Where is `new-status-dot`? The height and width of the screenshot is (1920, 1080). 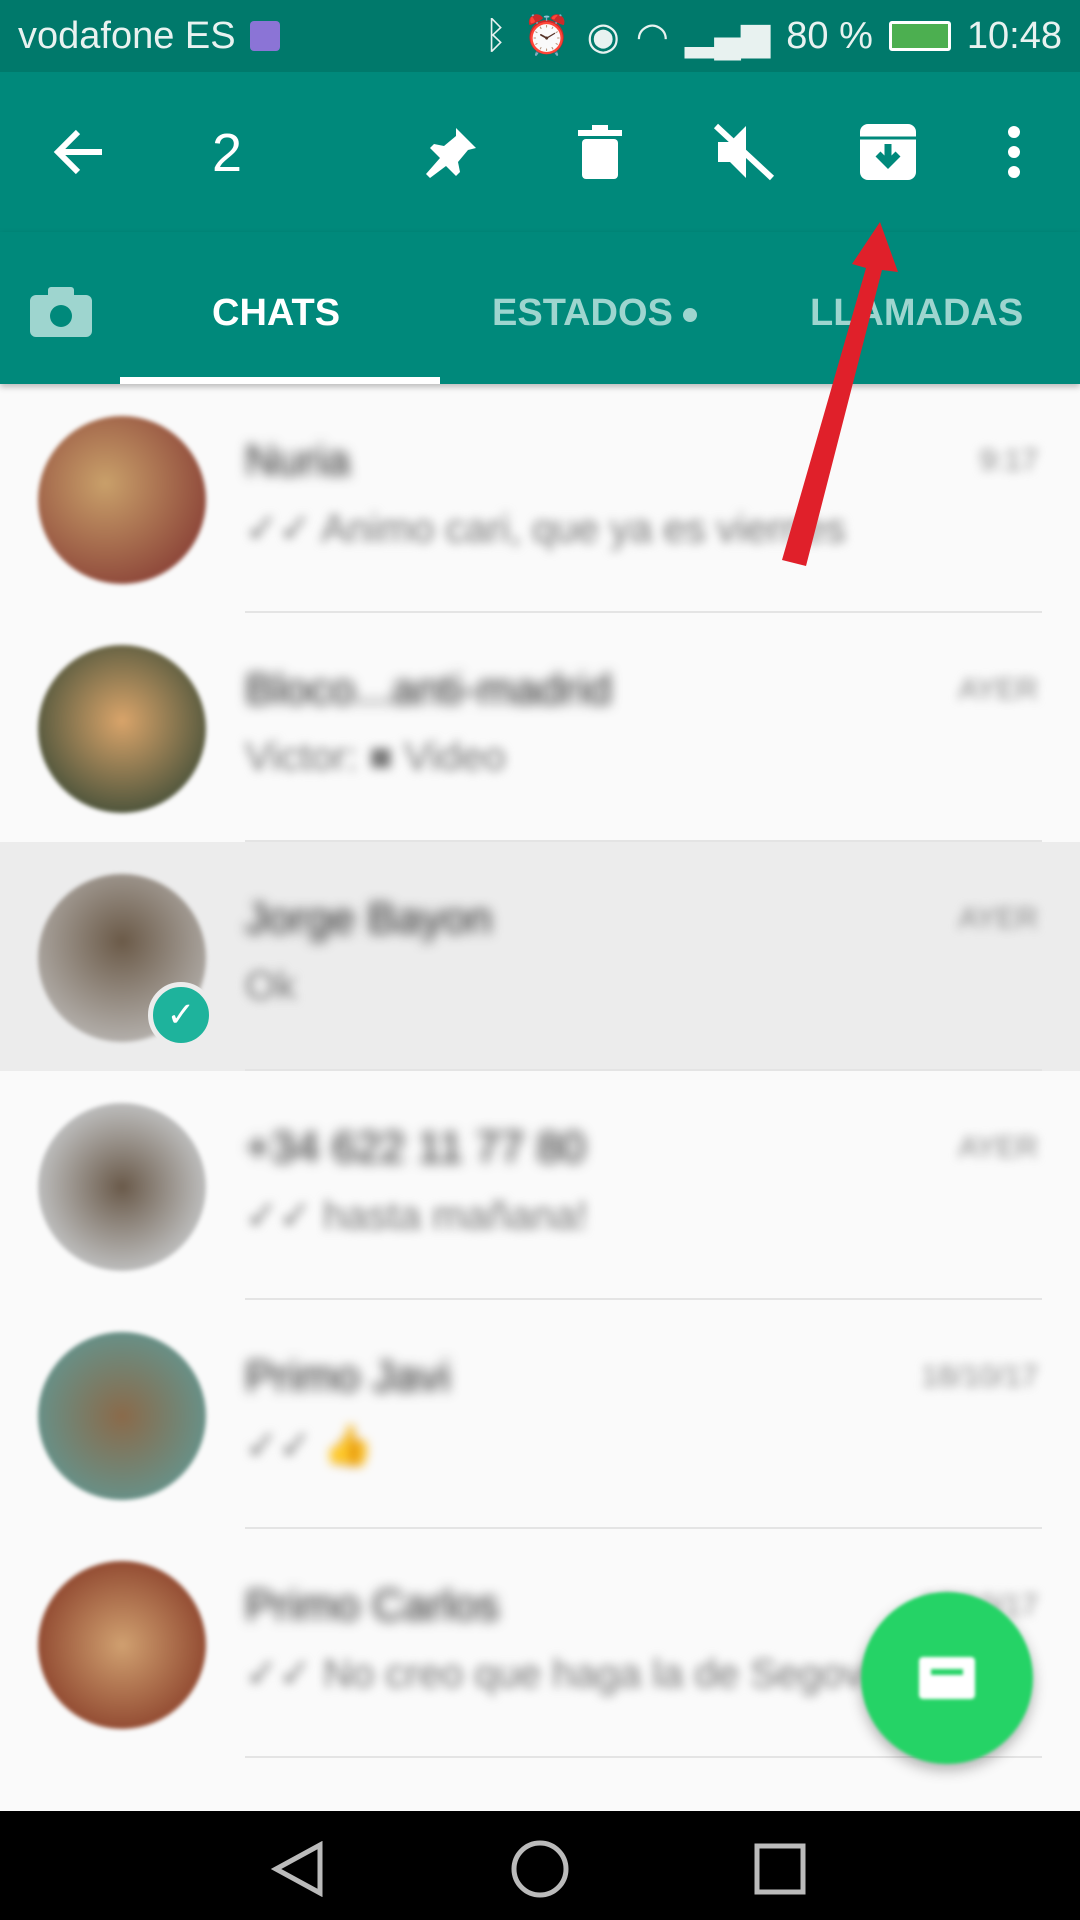 new-status-dot is located at coordinates (690, 314).